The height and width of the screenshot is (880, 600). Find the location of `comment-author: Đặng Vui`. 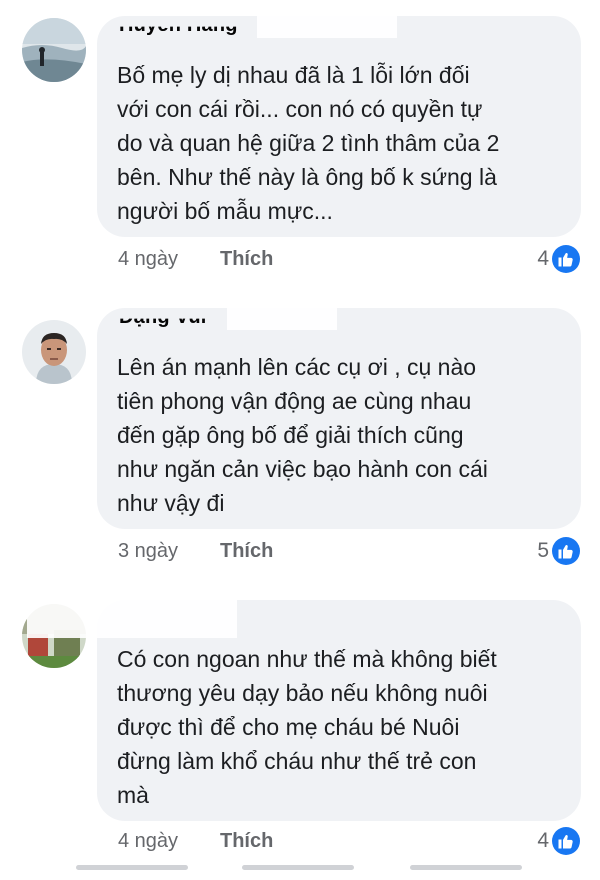

comment-author: Đặng Vui is located at coordinates (163, 324).